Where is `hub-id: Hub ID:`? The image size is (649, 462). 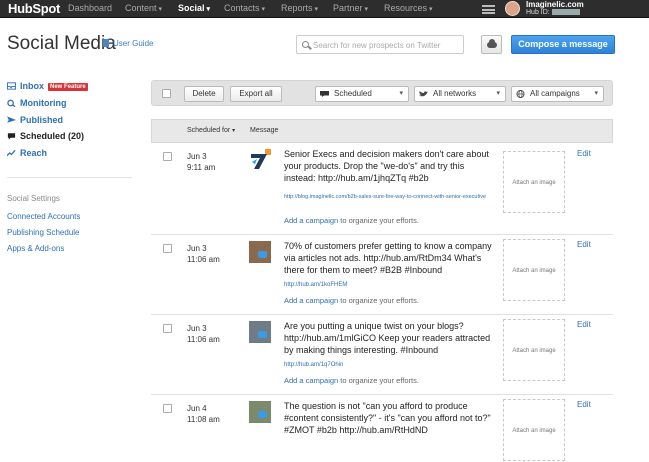 hub-id: Hub ID: is located at coordinates (553, 12).